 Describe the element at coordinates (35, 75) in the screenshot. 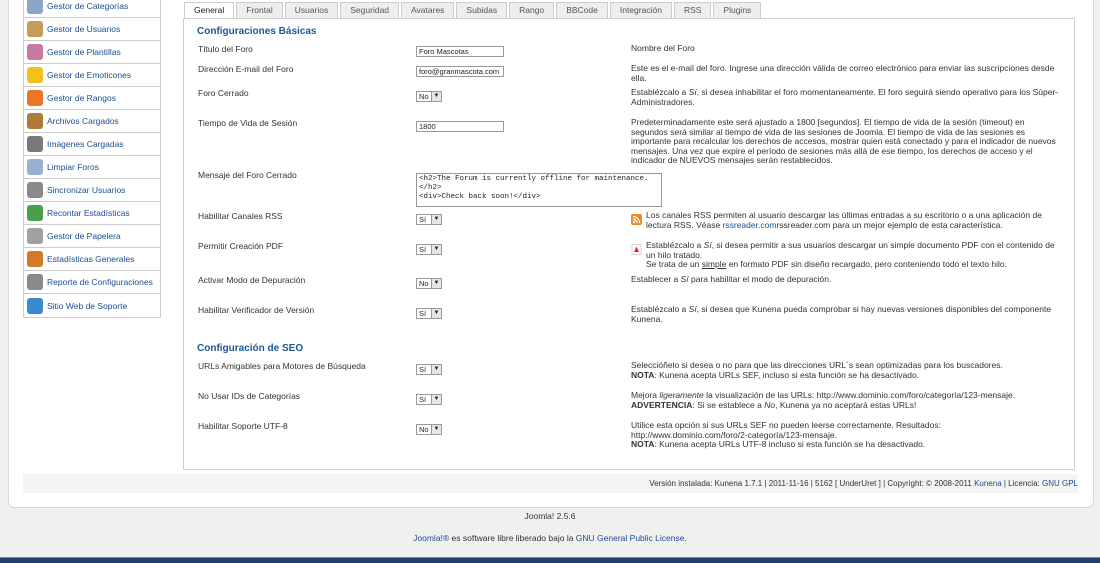

I see `smiley-icon` at that location.